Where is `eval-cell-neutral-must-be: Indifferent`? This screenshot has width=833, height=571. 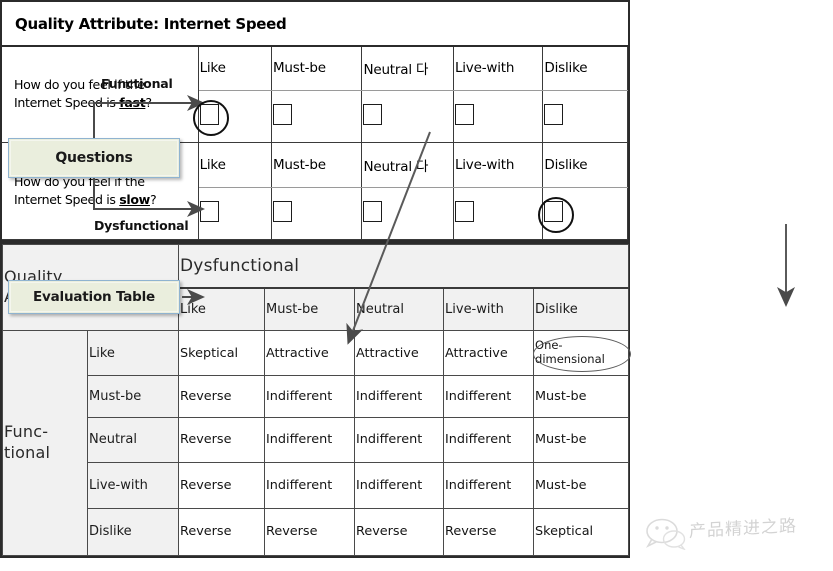
eval-cell-neutral-must-be: Indifferent is located at coordinates (310, 440).